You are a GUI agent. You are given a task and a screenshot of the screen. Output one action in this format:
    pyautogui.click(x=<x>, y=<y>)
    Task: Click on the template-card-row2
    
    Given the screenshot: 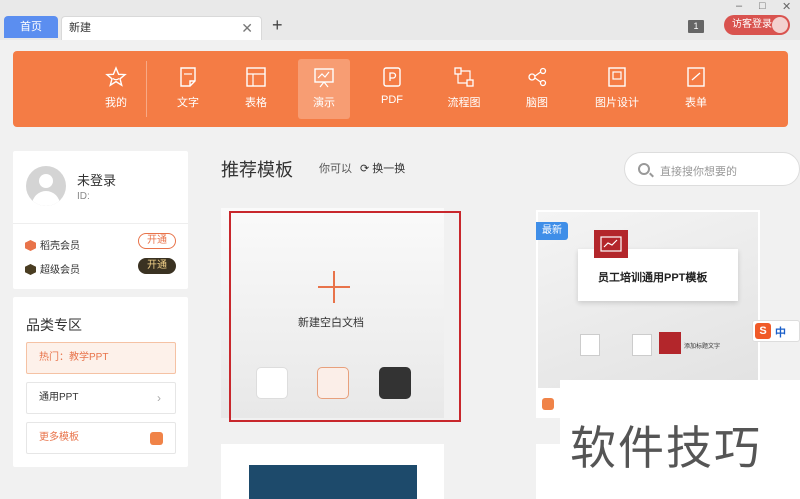 What is the action you would take?
    pyautogui.click(x=332, y=471)
    